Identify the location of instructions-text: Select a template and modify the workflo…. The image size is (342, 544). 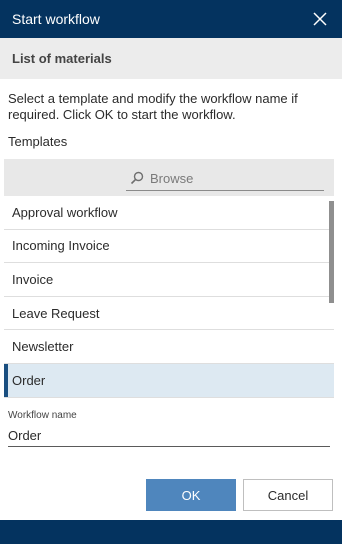
(153, 106).